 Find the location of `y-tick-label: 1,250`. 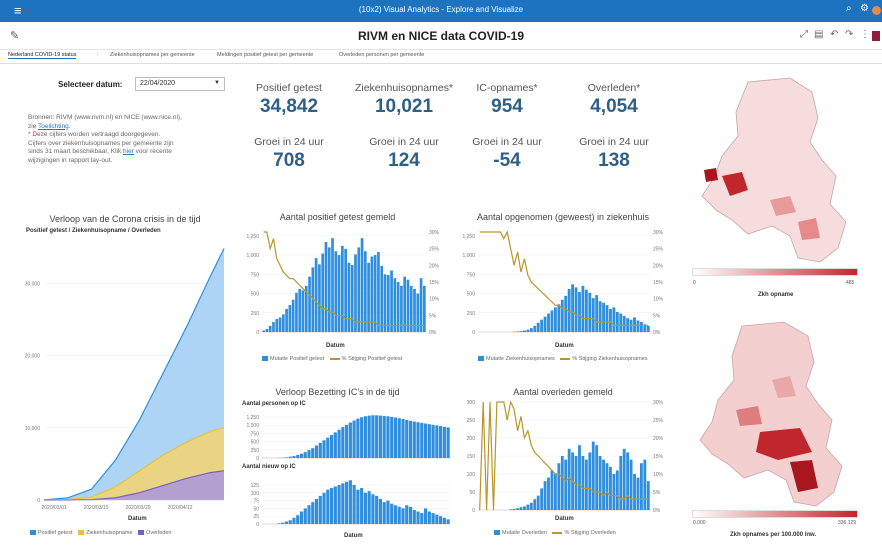

y-tick-label: 1,250 is located at coordinates (252, 237).